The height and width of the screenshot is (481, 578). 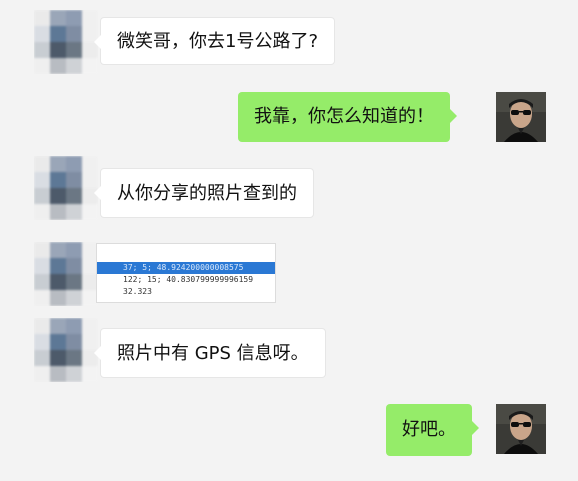 I want to click on message-text: 照片中有 GPS 信息呀。, so click(x=213, y=353).